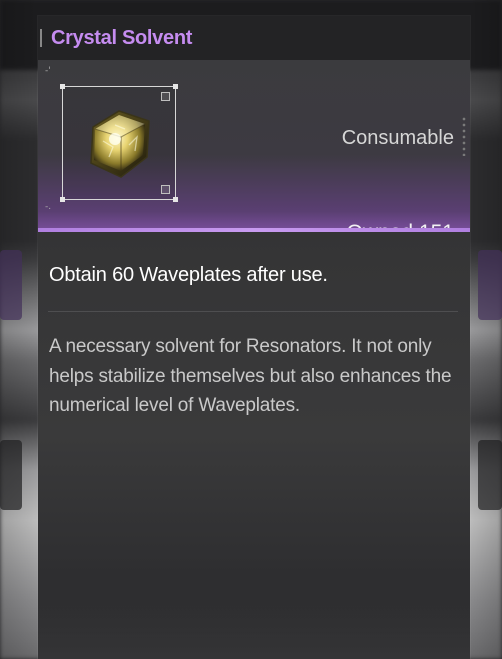 This screenshot has height=659, width=502. I want to click on crystal-cube-icon, so click(120, 144).